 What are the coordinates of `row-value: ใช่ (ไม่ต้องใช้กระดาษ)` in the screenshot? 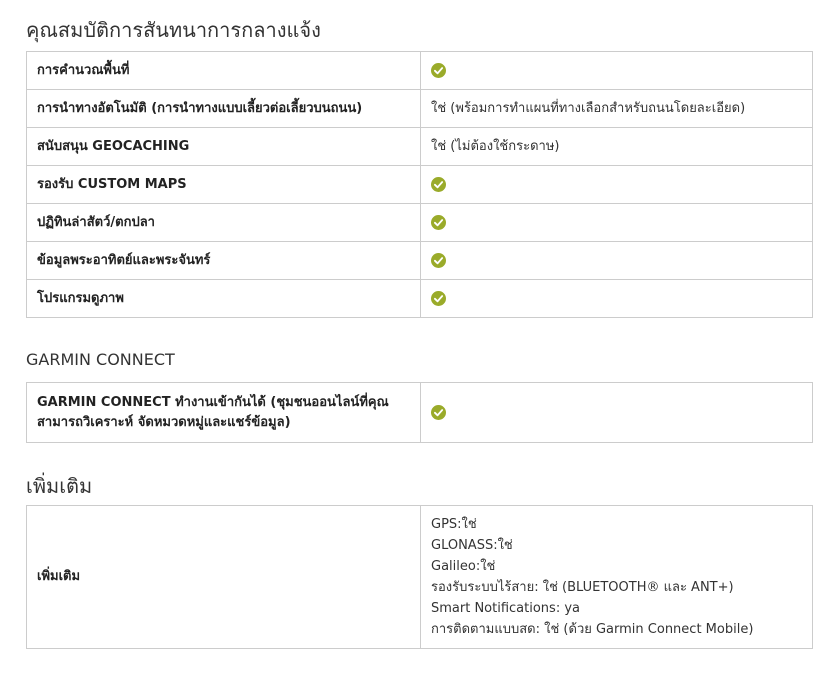 It's located at (616, 146).